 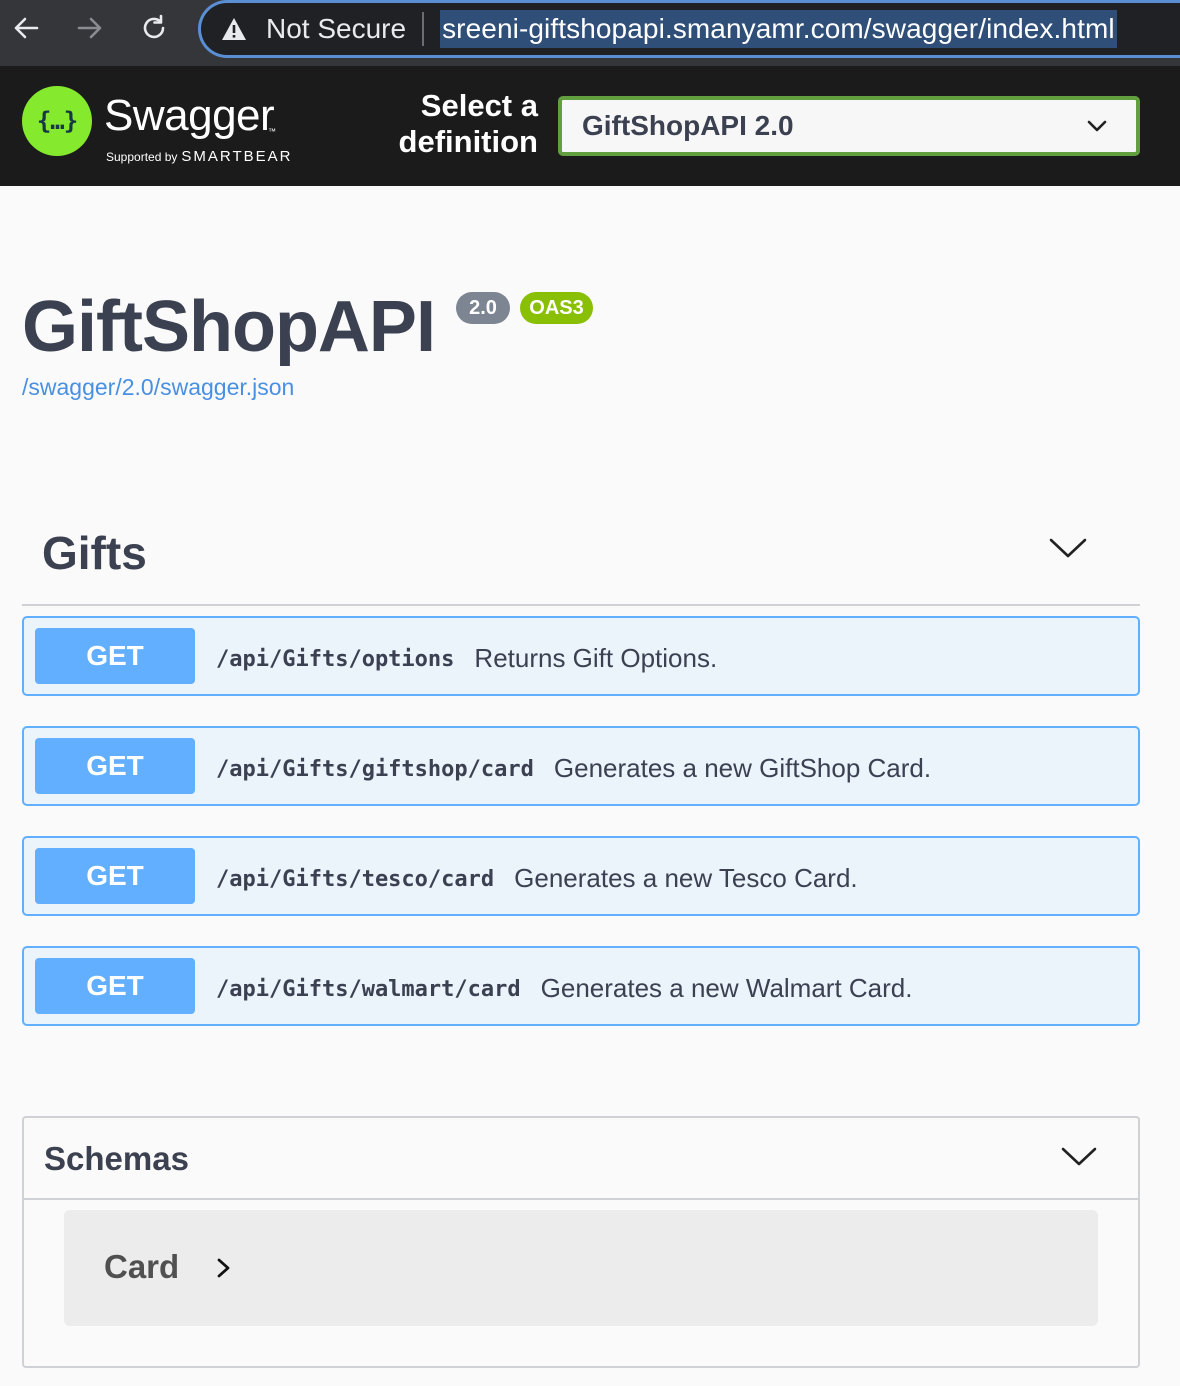 I want to click on operation-summary: Generates a new GiftShop Card., so click(x=742, y=768).